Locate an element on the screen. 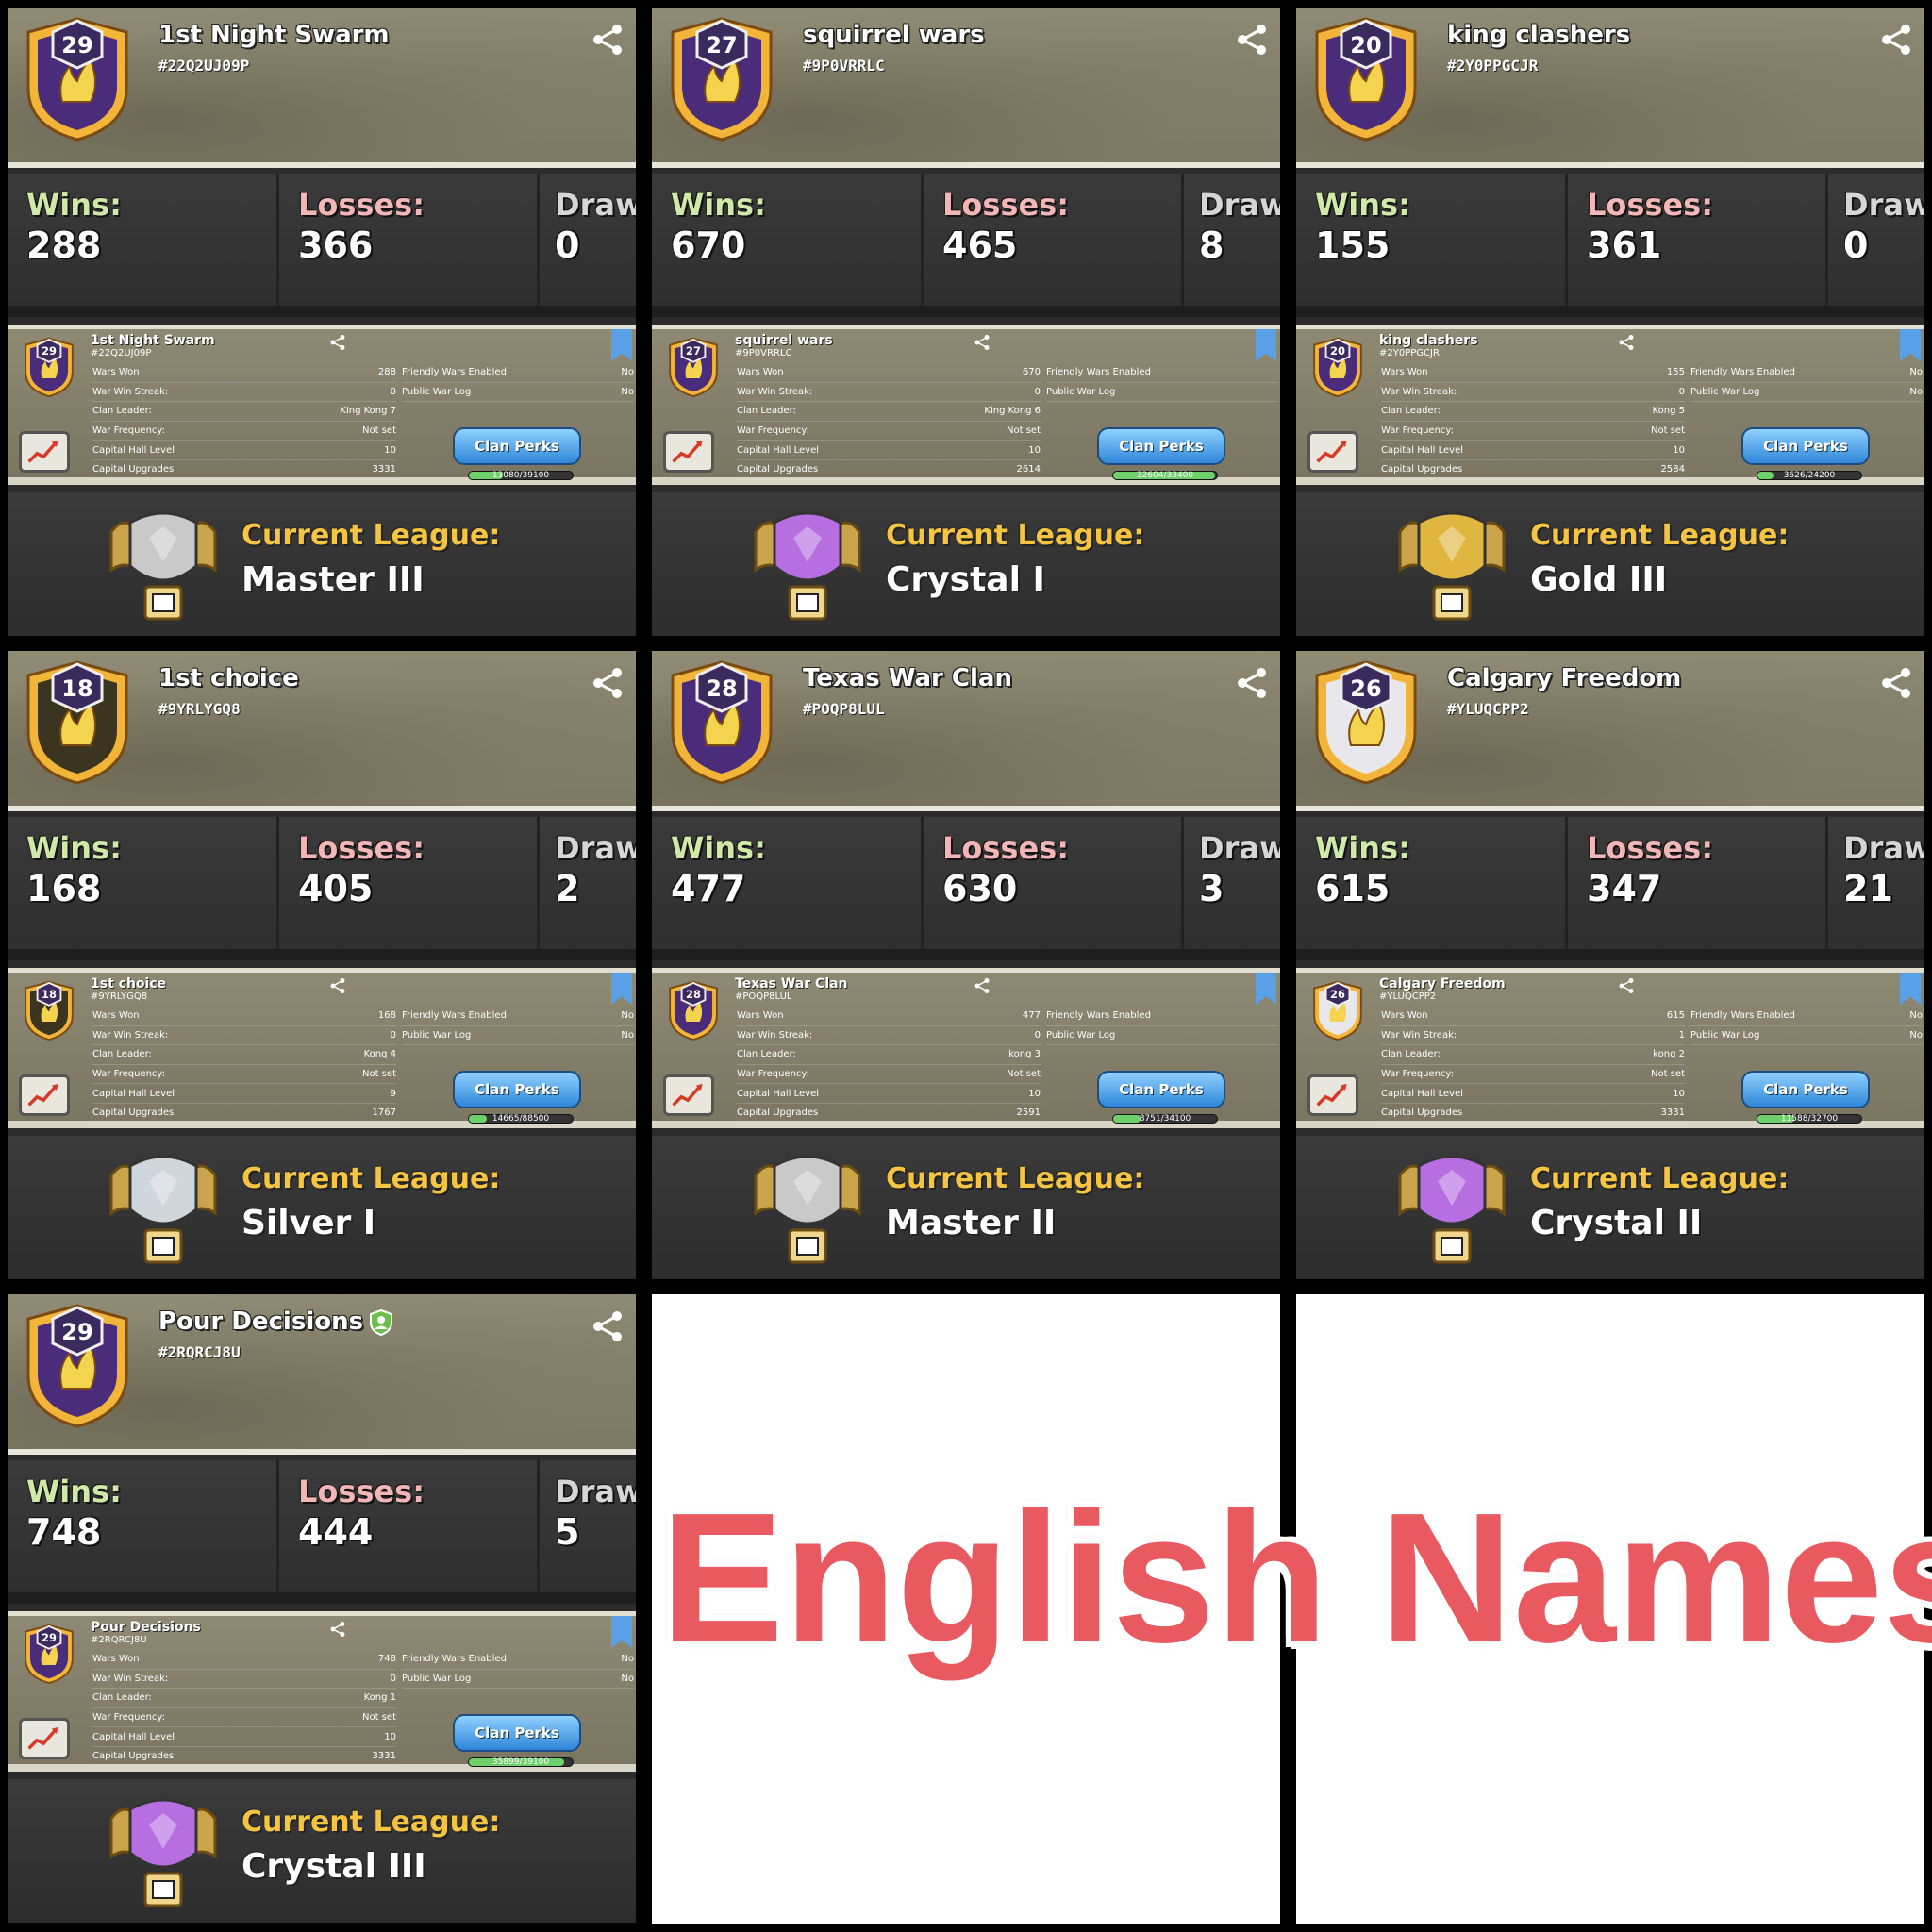 This screenshot has width=1932, height=1932. win-streak-row: War Win Streak: 0 is located at coordinates (244, 1680).